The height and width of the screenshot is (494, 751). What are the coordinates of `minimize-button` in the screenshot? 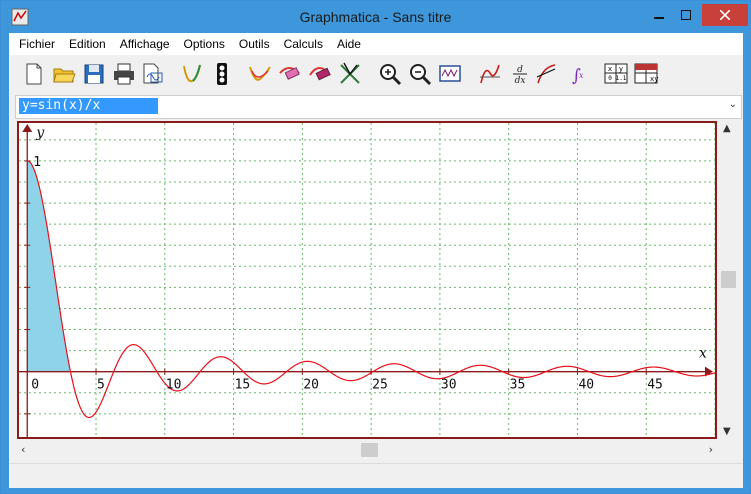 It's located at (659, 15).